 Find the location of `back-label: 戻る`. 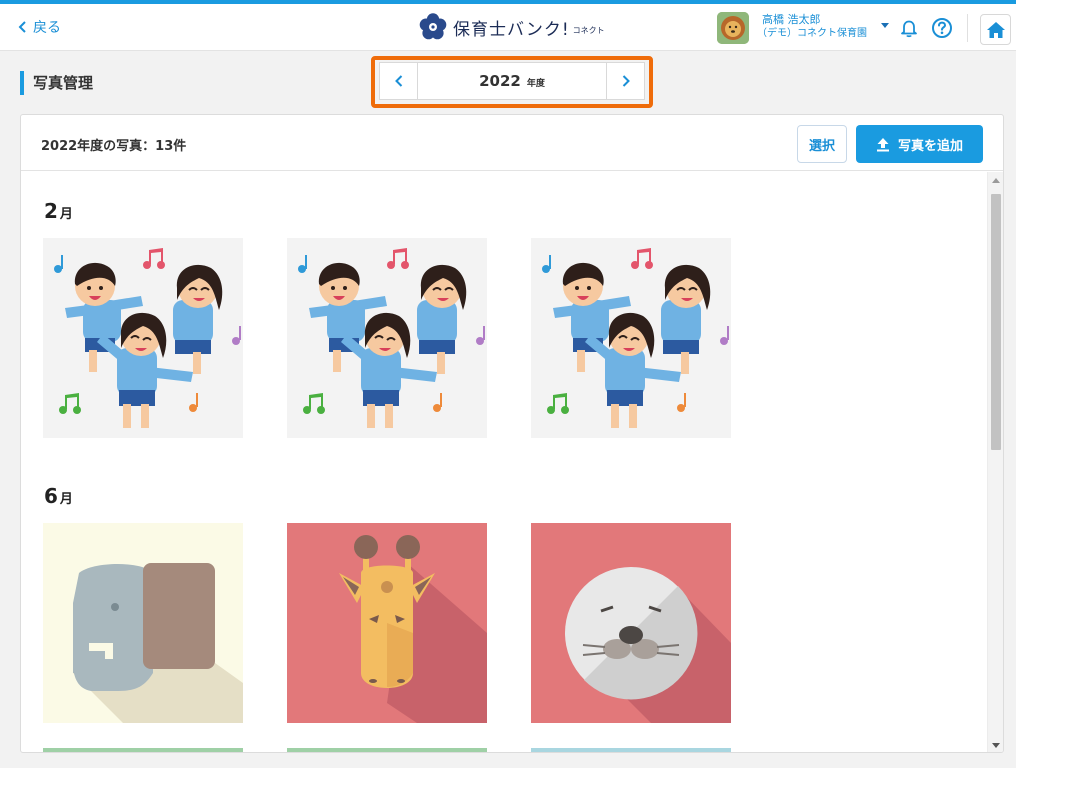

back-label: 戻る is located at coordinates (47, 28).